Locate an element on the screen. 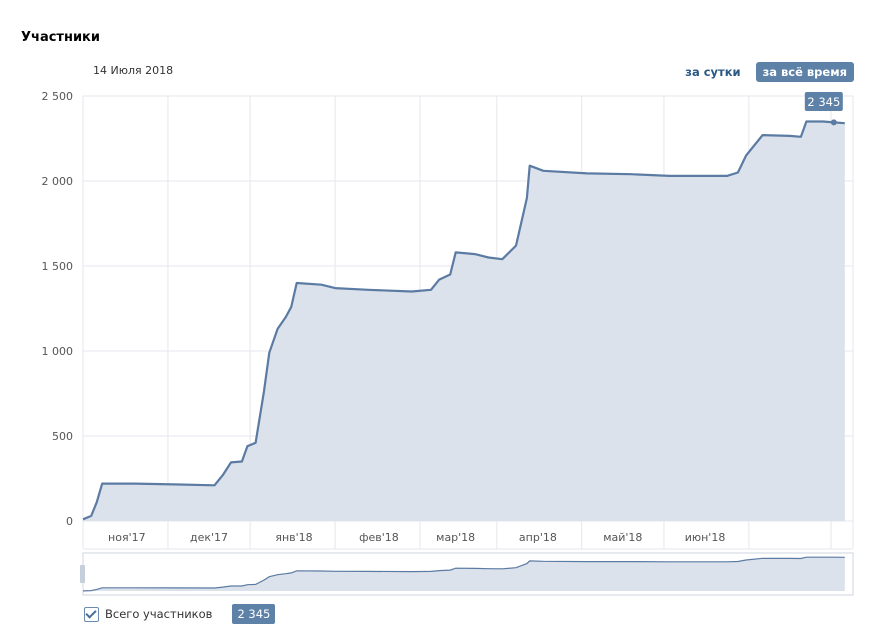 The height and width of the screenshot is (639, 880). legend-value-badge: 2 345 is located at coordinates (254, 614).